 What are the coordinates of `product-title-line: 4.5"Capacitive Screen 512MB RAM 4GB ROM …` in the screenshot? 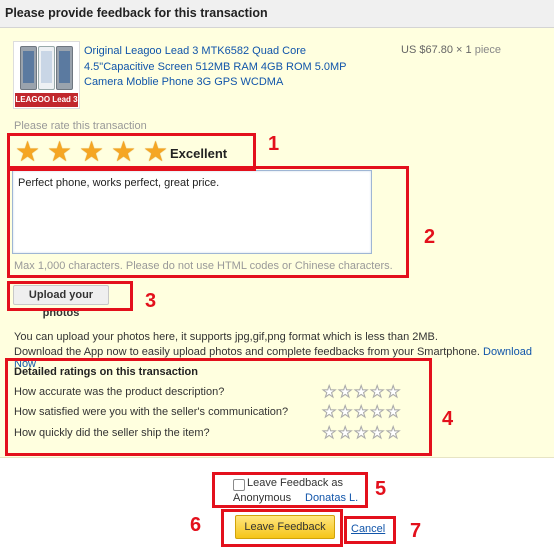 It's located at (215, 66).